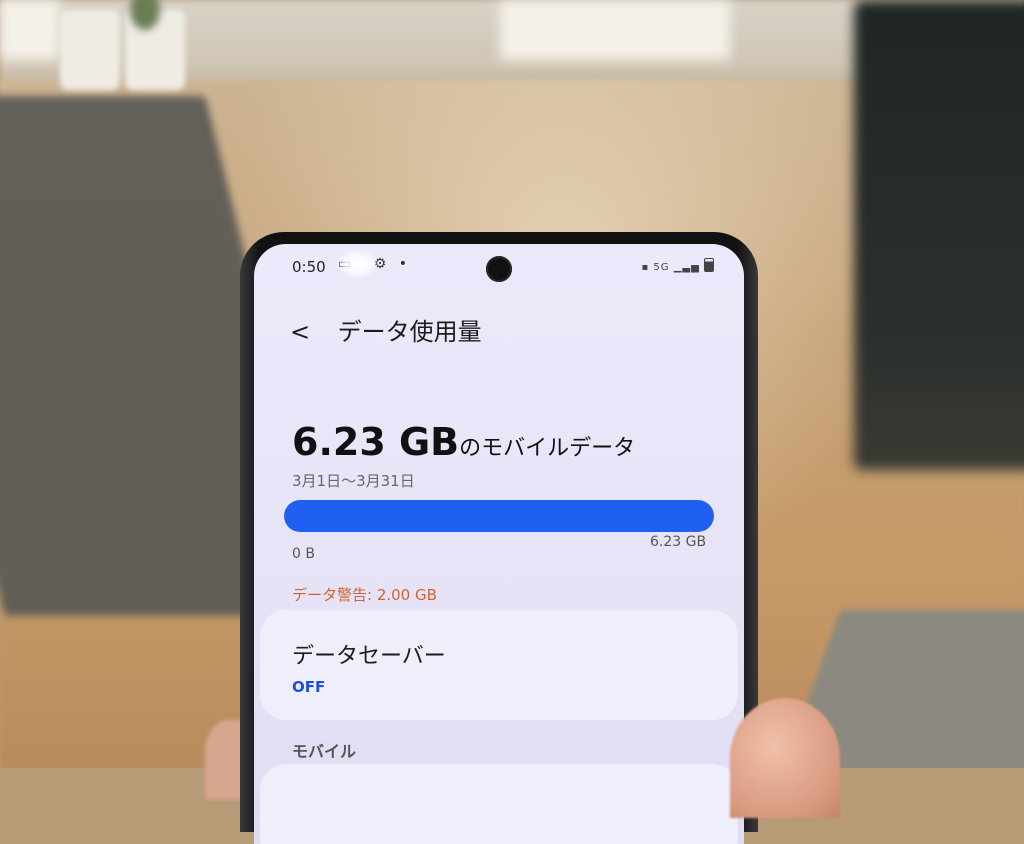 The image size is (1024, 844). I want to click on hand-finger-right, so click(785, 758).